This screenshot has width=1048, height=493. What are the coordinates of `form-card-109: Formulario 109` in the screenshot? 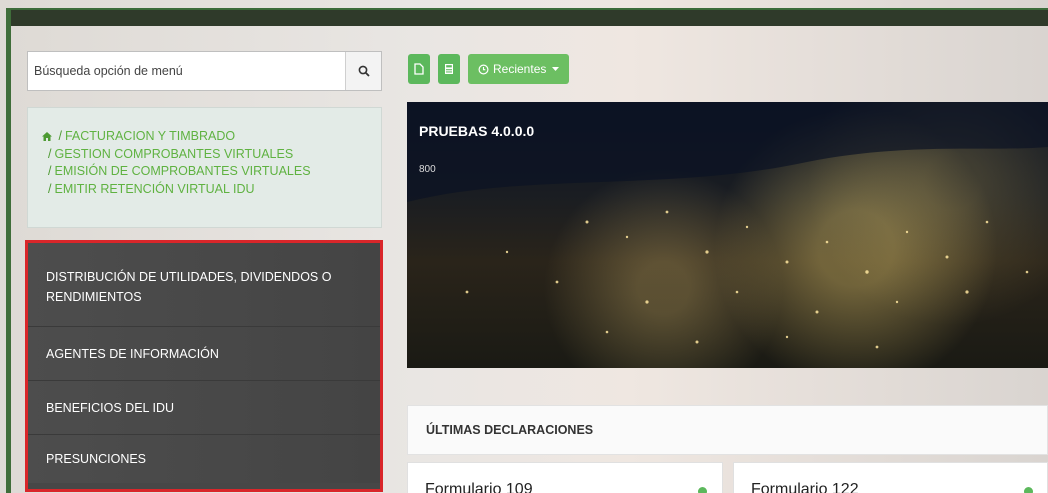 It's located at (565, 477).